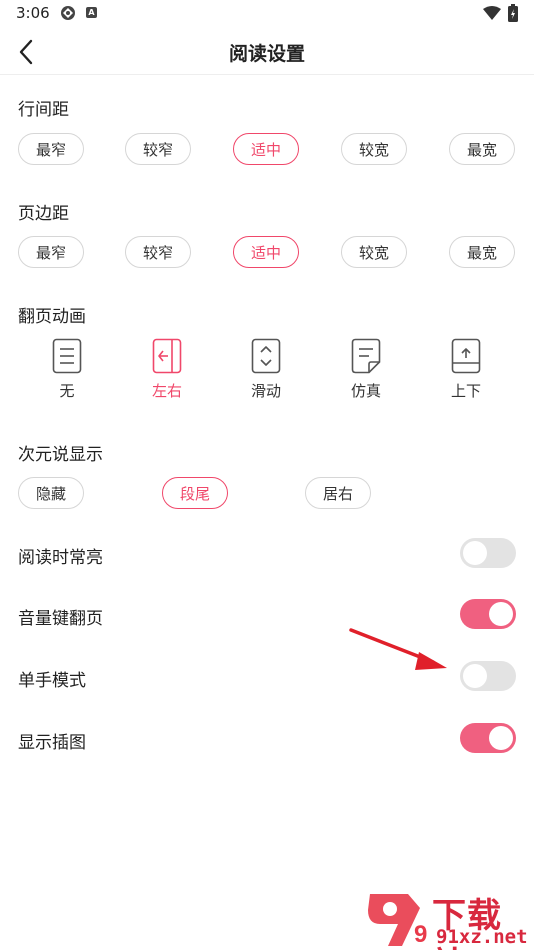  Describe the element at coordinates (338, 493) in the screenshot. I see `ciyuan-option-right: 居右` at that location.